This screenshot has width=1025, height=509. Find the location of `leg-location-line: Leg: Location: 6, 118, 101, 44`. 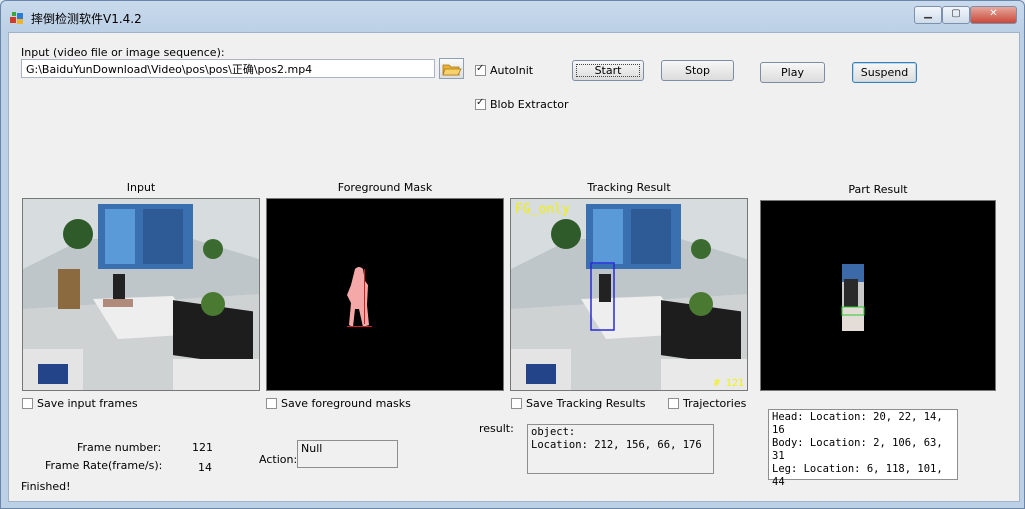

leg-location-line: Leg: Location: 6, 118, 101, 44 is located at coordinates (857, 475).